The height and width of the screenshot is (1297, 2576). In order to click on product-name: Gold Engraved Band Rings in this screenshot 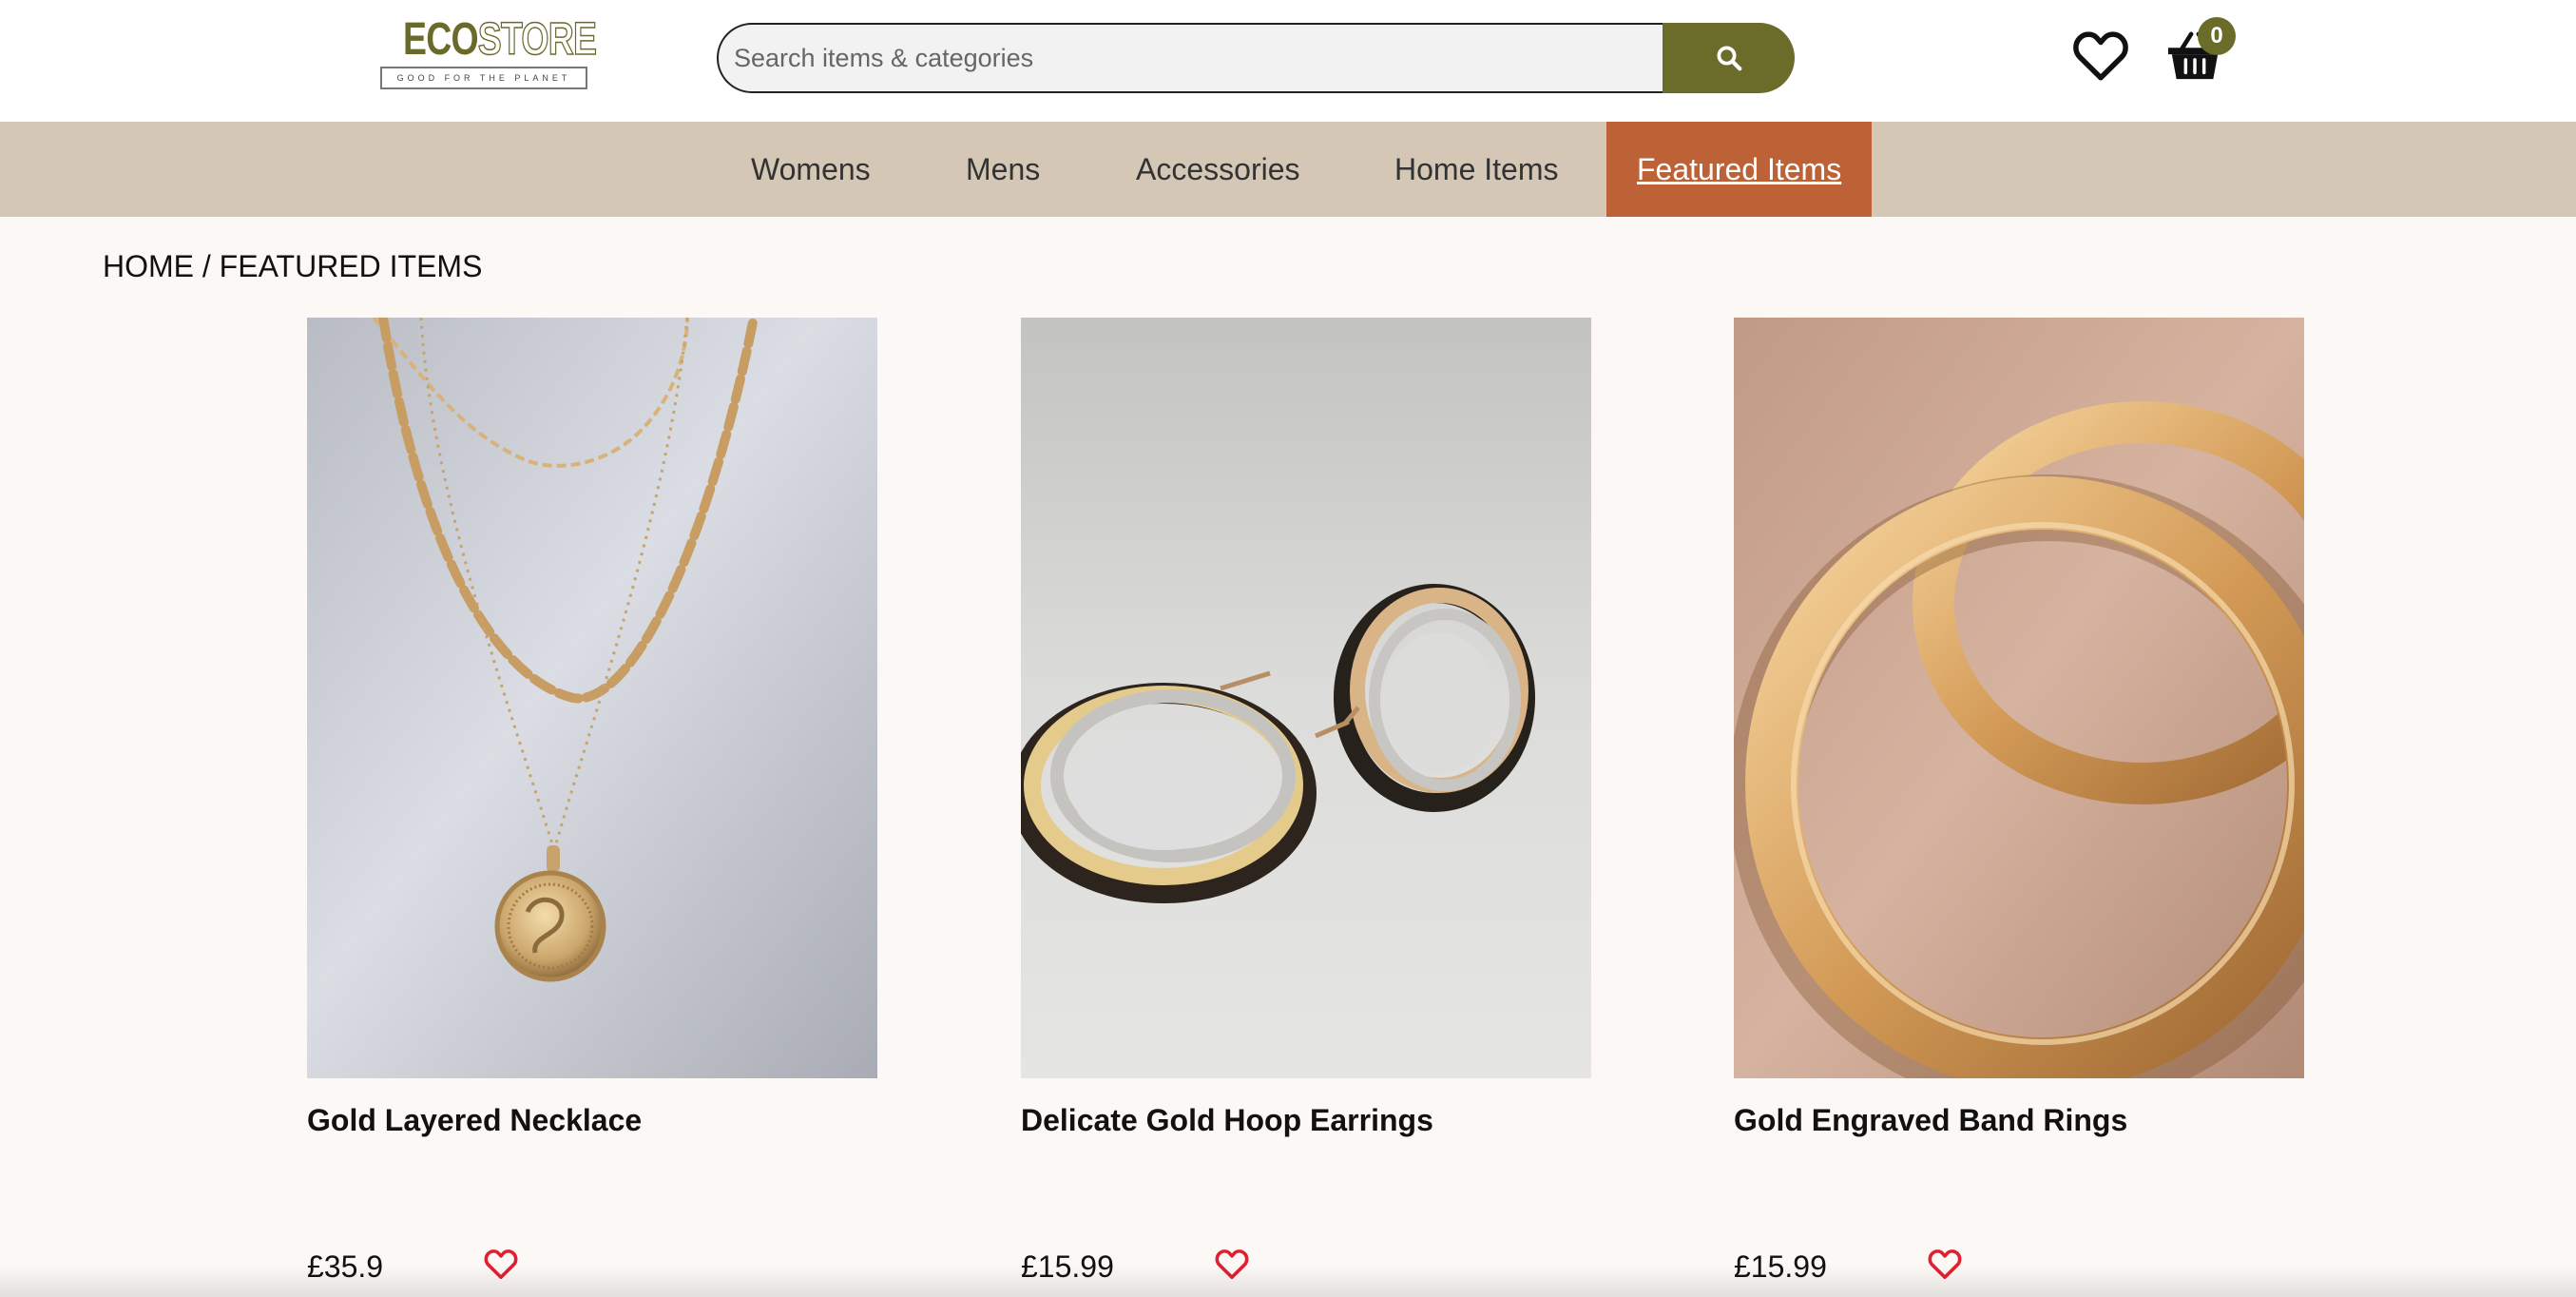, I will do `click(1931, 1120)`.